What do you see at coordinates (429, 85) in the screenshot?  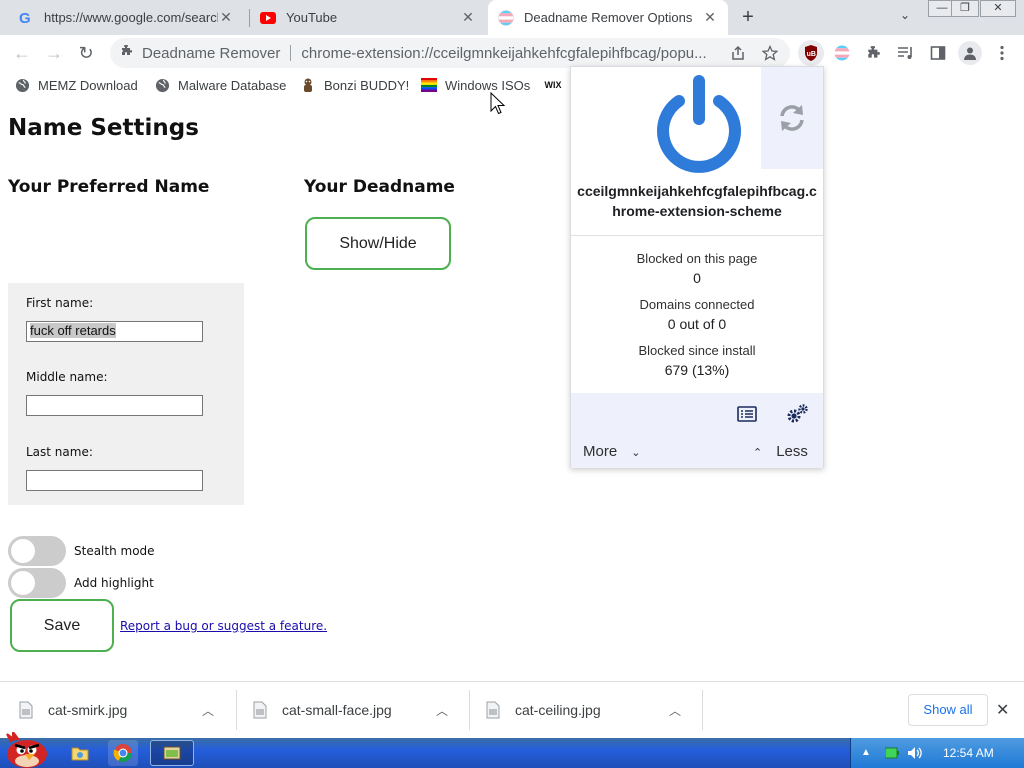 I see `rainbow-flag-icon` at bounding box center [429, 85].